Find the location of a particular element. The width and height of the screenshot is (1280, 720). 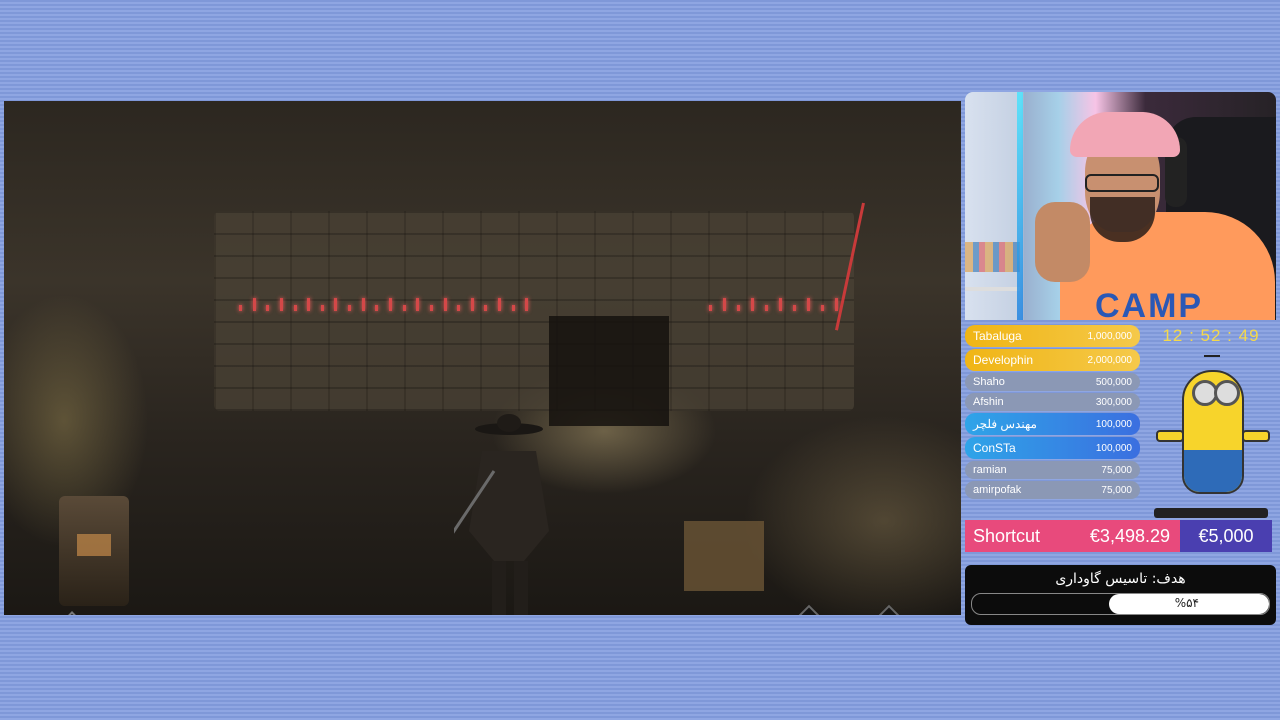

stream-timer: 12 : 52 : 49 is located at coordinates (1211, 335).